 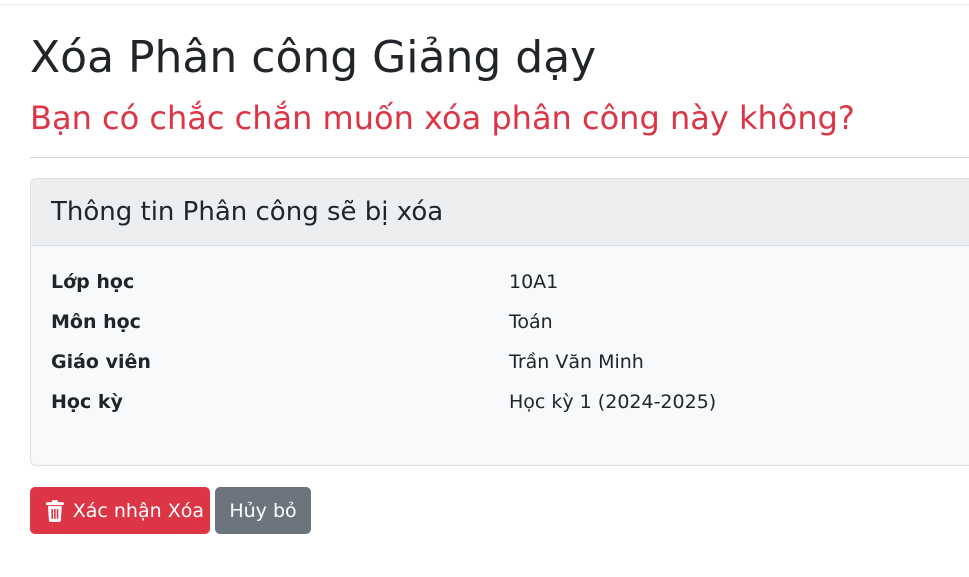 I want to click on cancel-label: Hủy bỏ, so click(x=263, y=510).